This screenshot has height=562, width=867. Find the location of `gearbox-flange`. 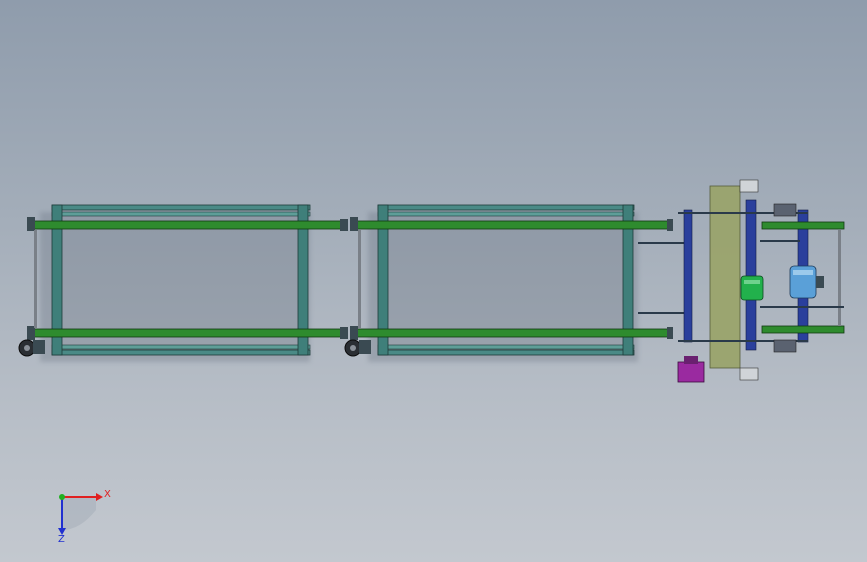

gearbox-flange is located at coordinates (691, 360).